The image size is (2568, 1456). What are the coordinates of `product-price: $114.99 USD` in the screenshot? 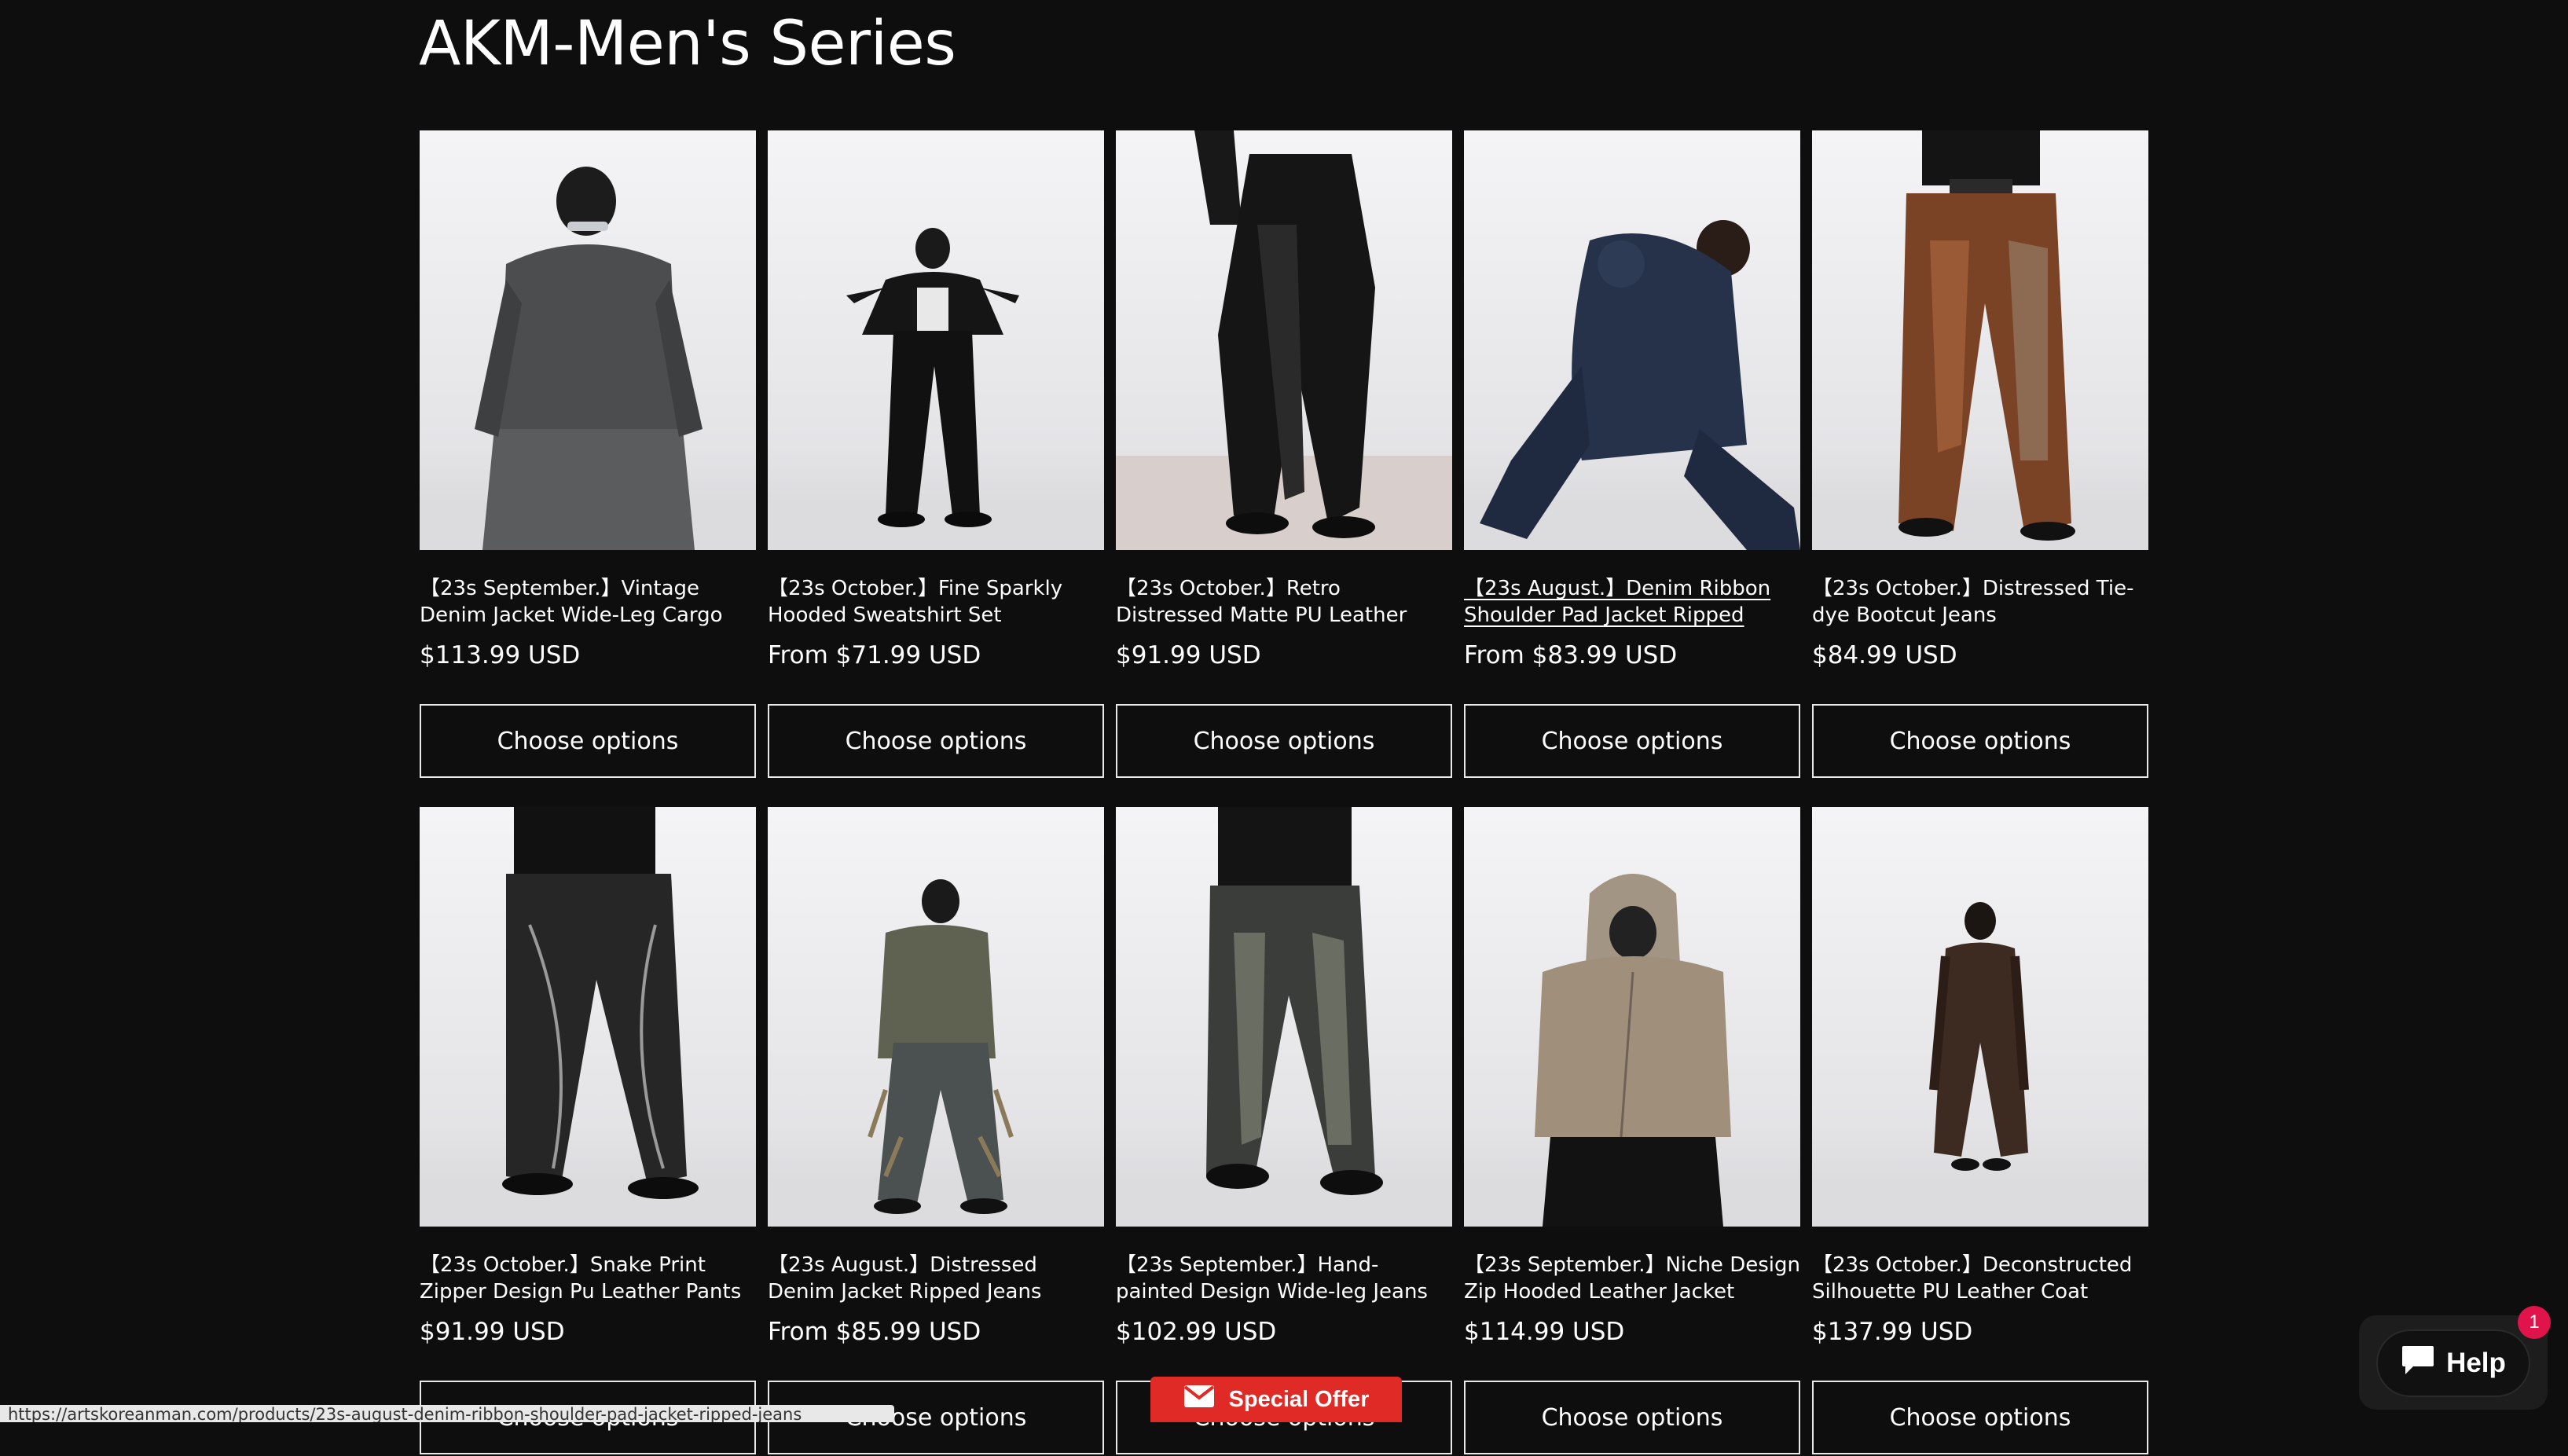 It's located at (1545, 1332).